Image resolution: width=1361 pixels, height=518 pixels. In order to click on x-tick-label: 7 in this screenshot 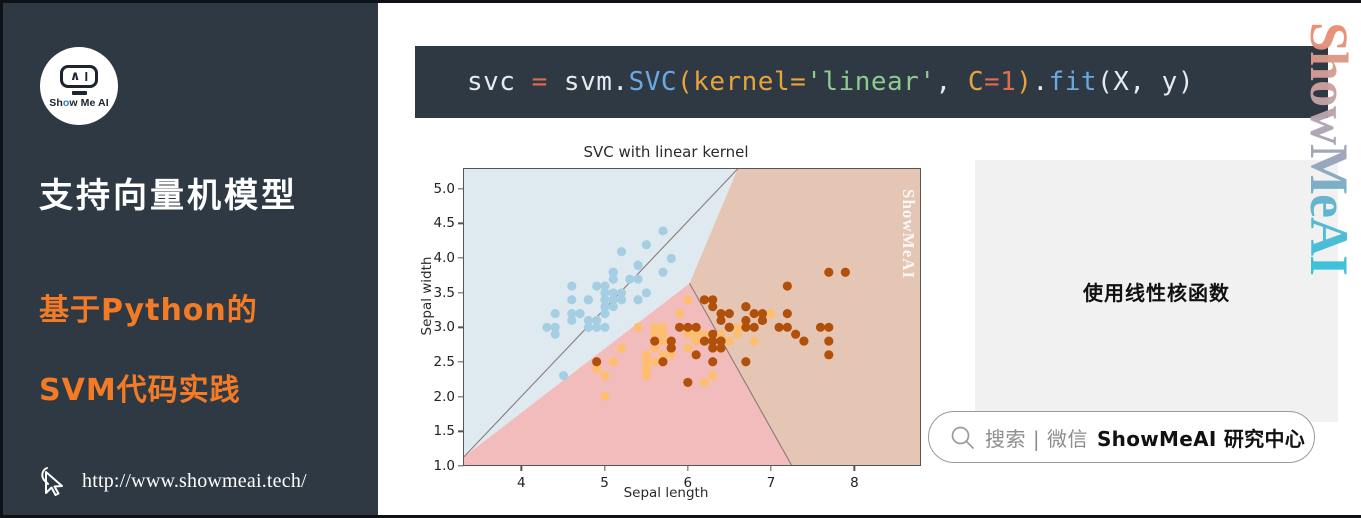, I will do `click(771, 483)`.